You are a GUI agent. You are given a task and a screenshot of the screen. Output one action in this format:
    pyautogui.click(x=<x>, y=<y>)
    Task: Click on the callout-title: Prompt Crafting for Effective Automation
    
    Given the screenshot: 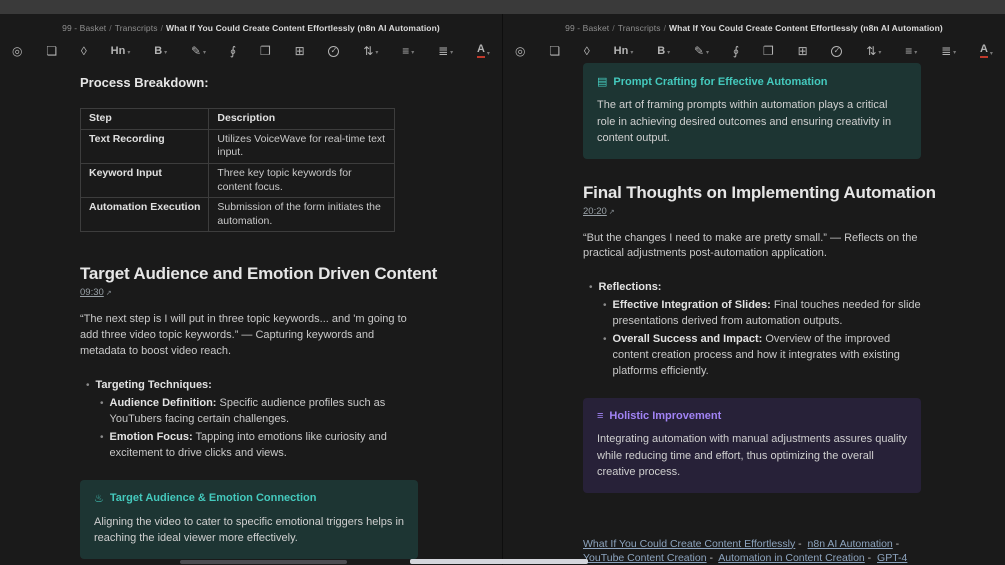 What is the action you would take?
    pyautogui.click(x=720, y=81)
    